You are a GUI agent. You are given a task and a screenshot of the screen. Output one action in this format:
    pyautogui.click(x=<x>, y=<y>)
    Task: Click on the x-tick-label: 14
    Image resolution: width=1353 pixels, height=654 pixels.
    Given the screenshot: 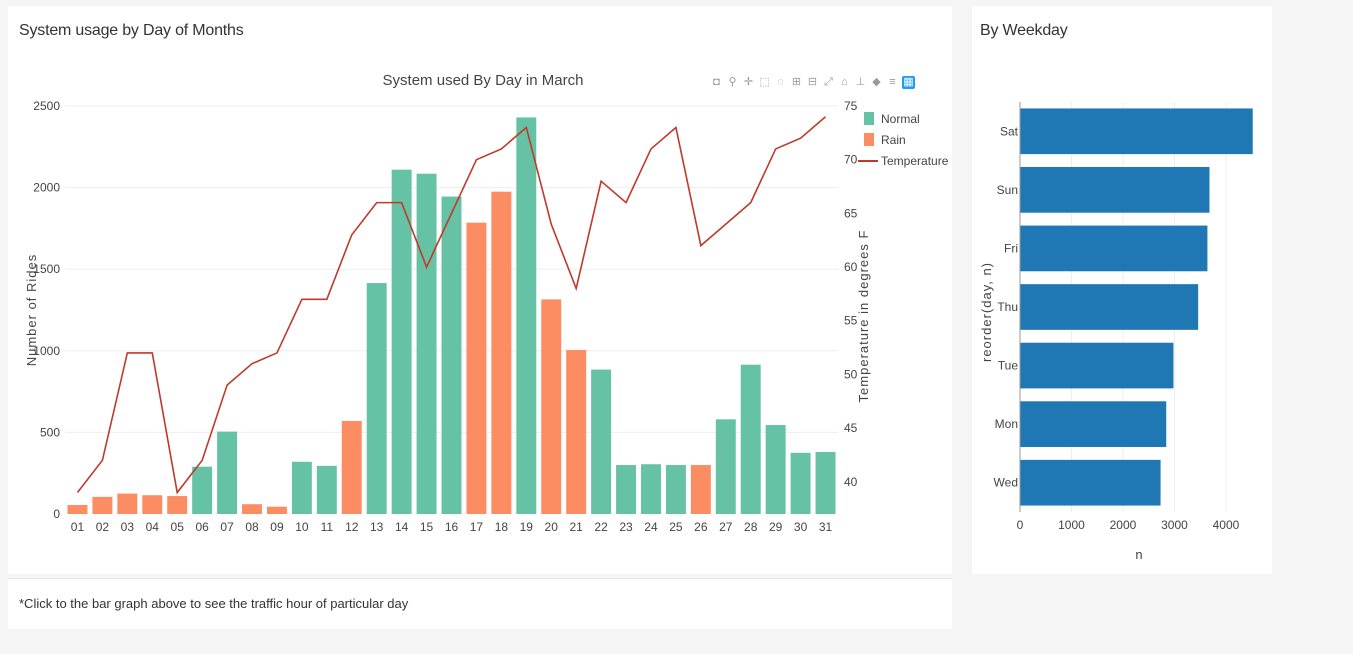 What is the action you would take?
    pyautogui.click(x=402, y=527)
    